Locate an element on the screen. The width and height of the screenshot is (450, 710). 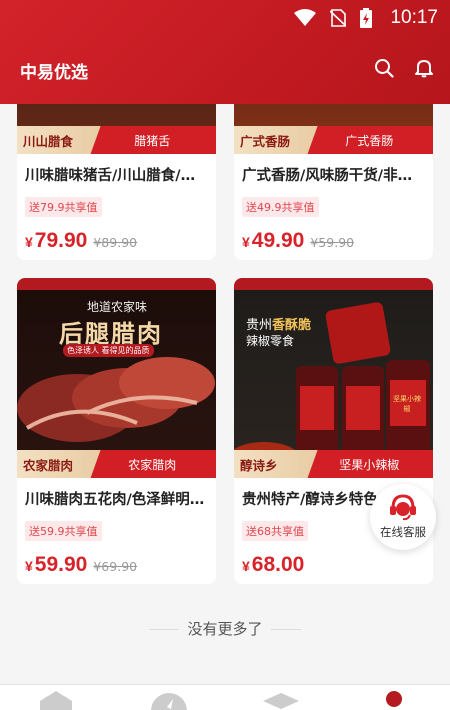
home-icon is located at coordinates (56, 700).